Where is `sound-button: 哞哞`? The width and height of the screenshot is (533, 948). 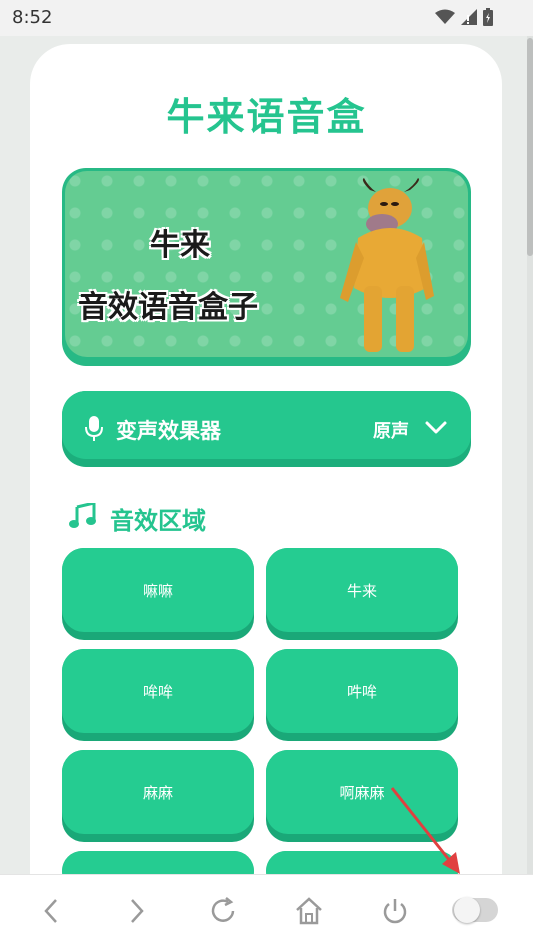 sound-button: 哞哞 is located at coordinates (158, 695).